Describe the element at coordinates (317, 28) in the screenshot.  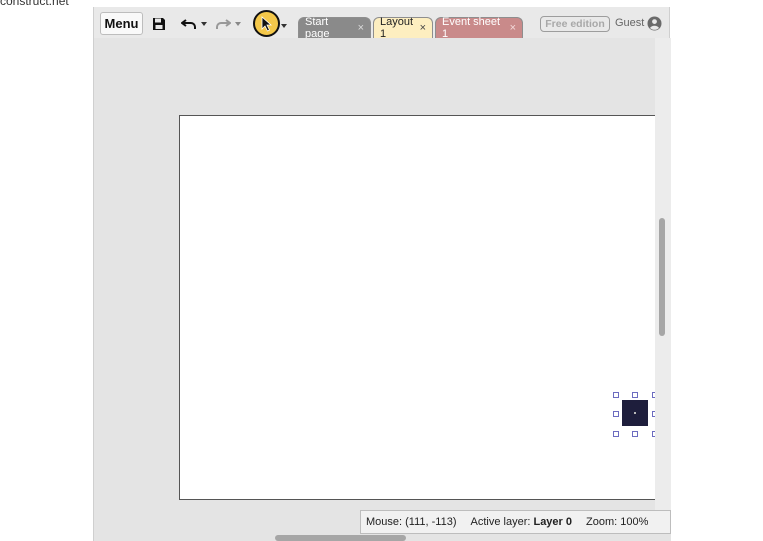
I see `tab-label: Start page` at that location.